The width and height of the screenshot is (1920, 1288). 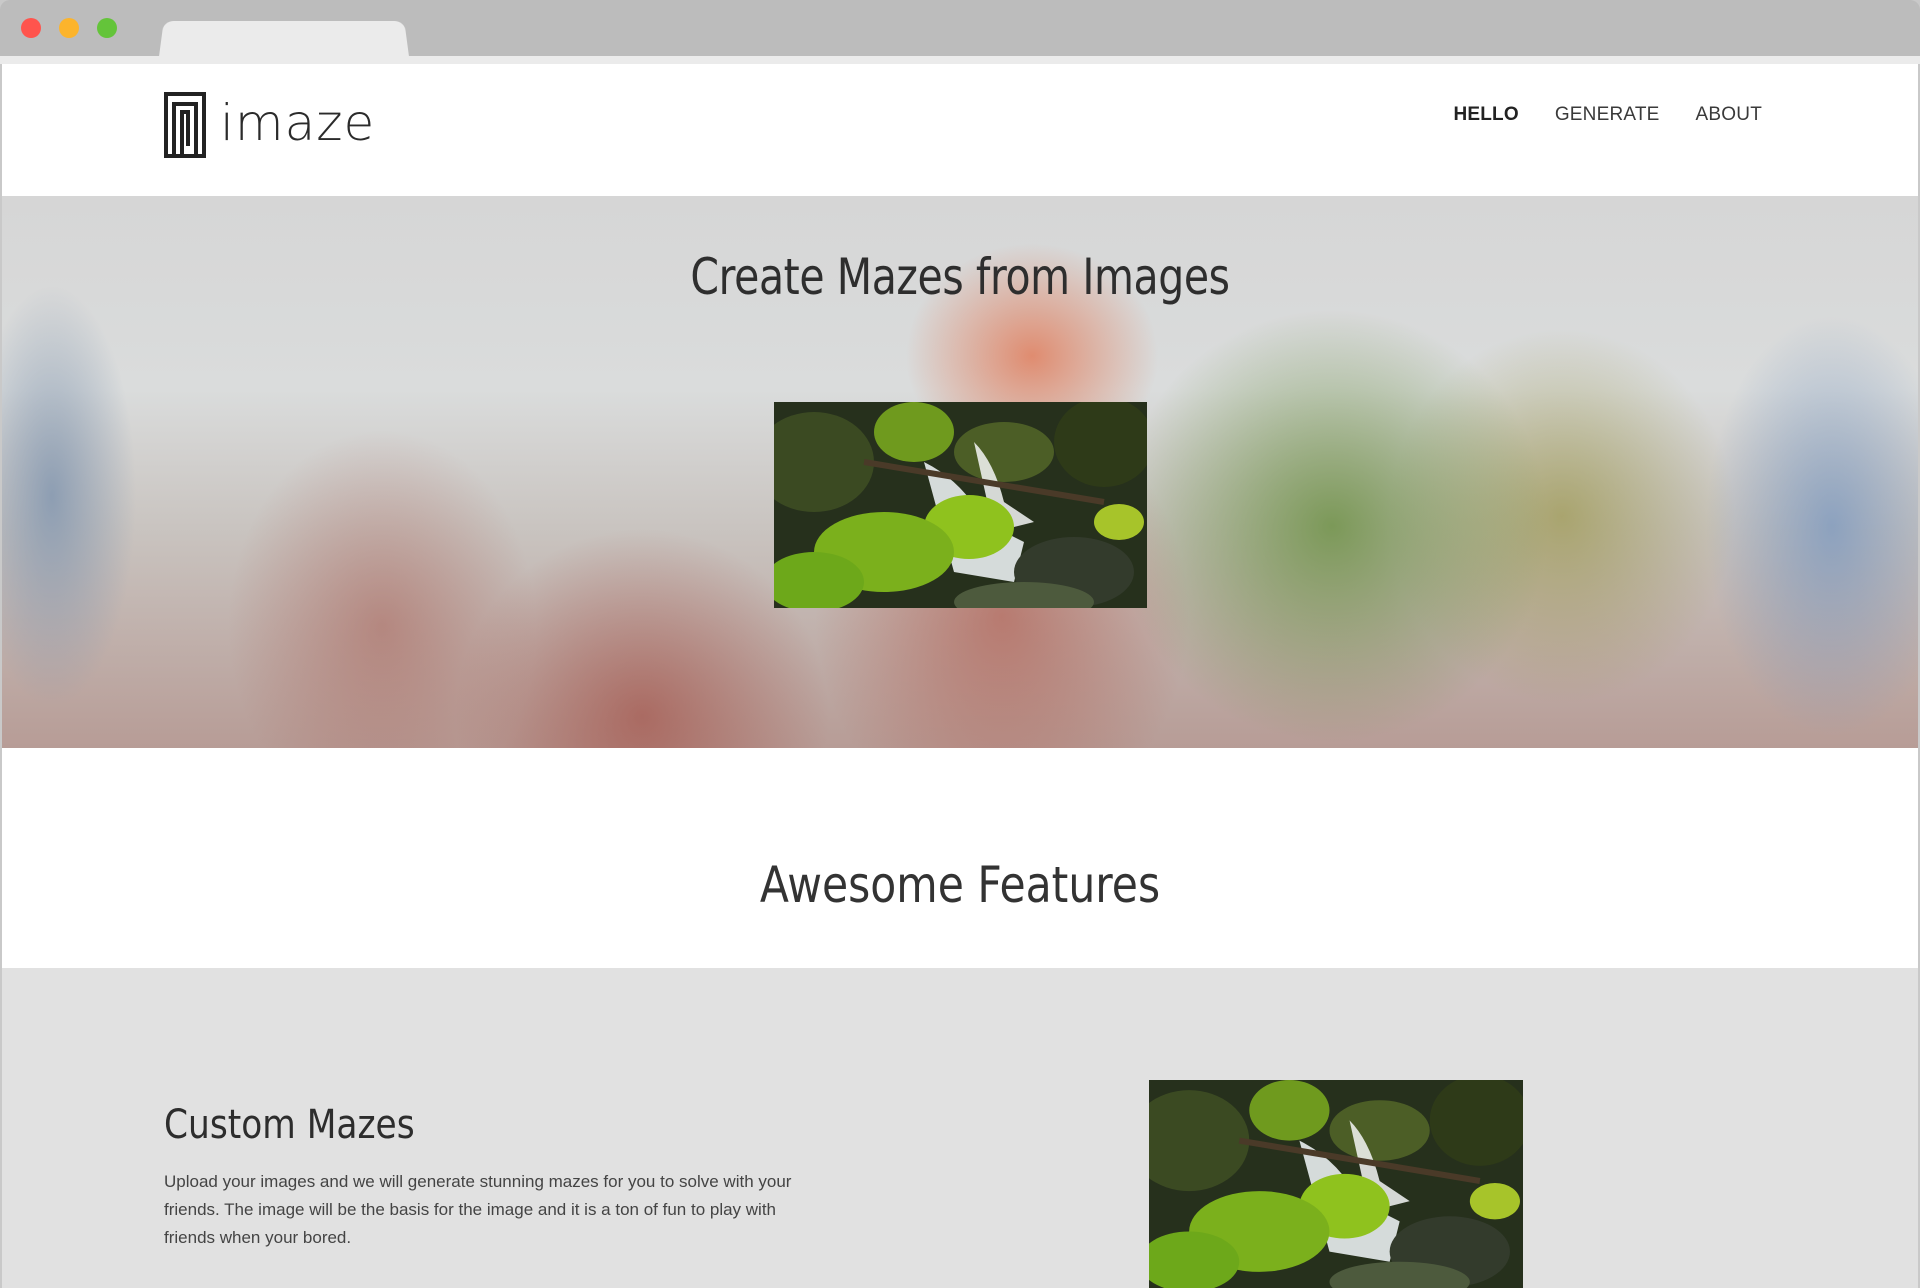 I want to click on close-window-button, so click(x=31, y=28).